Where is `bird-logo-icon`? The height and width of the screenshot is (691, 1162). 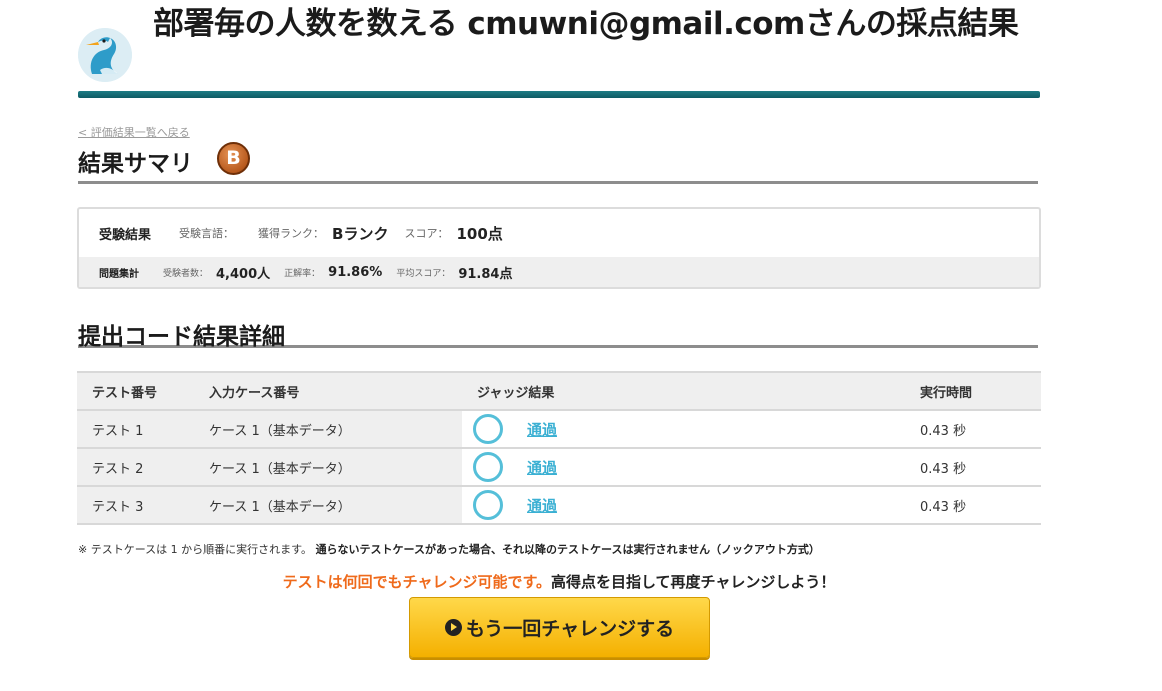 bird-logo-icon is located at coordinates (105, 55).